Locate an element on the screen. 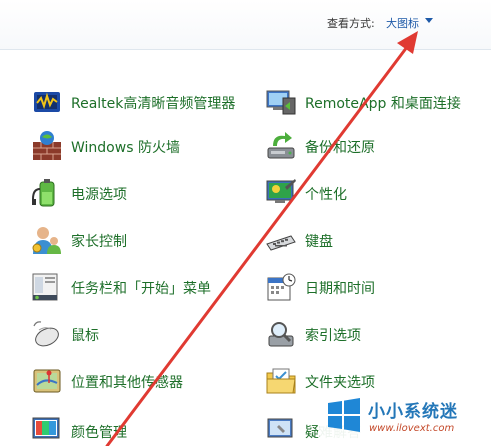  item-label: 颜色管理 is located at coordinates (99, 433).